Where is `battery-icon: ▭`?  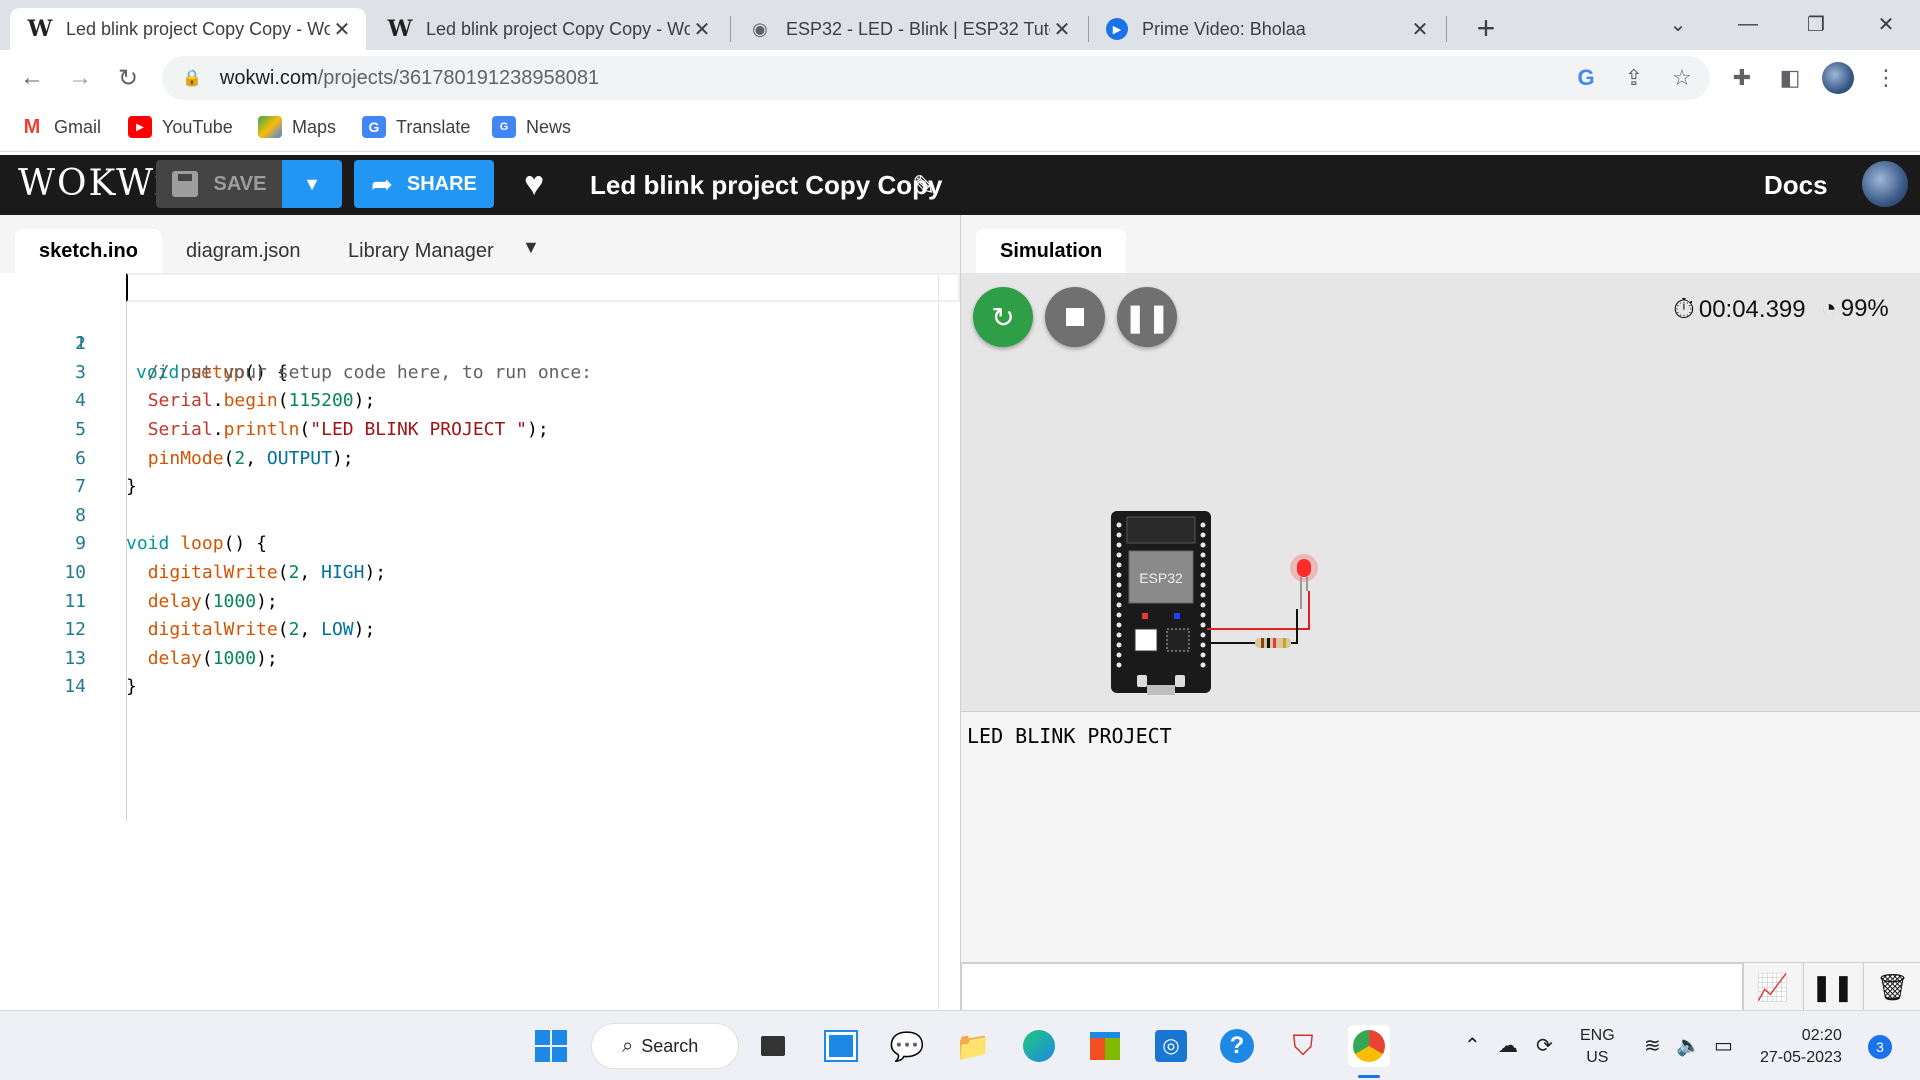
battery-icon: ▭ is located at coordinates (1723, 1045).